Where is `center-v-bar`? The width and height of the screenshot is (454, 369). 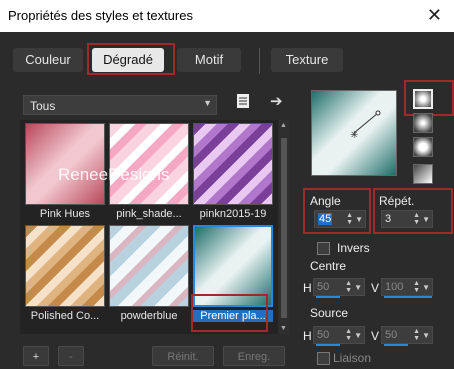 center-v-bar is located at coordinates (408, 297).